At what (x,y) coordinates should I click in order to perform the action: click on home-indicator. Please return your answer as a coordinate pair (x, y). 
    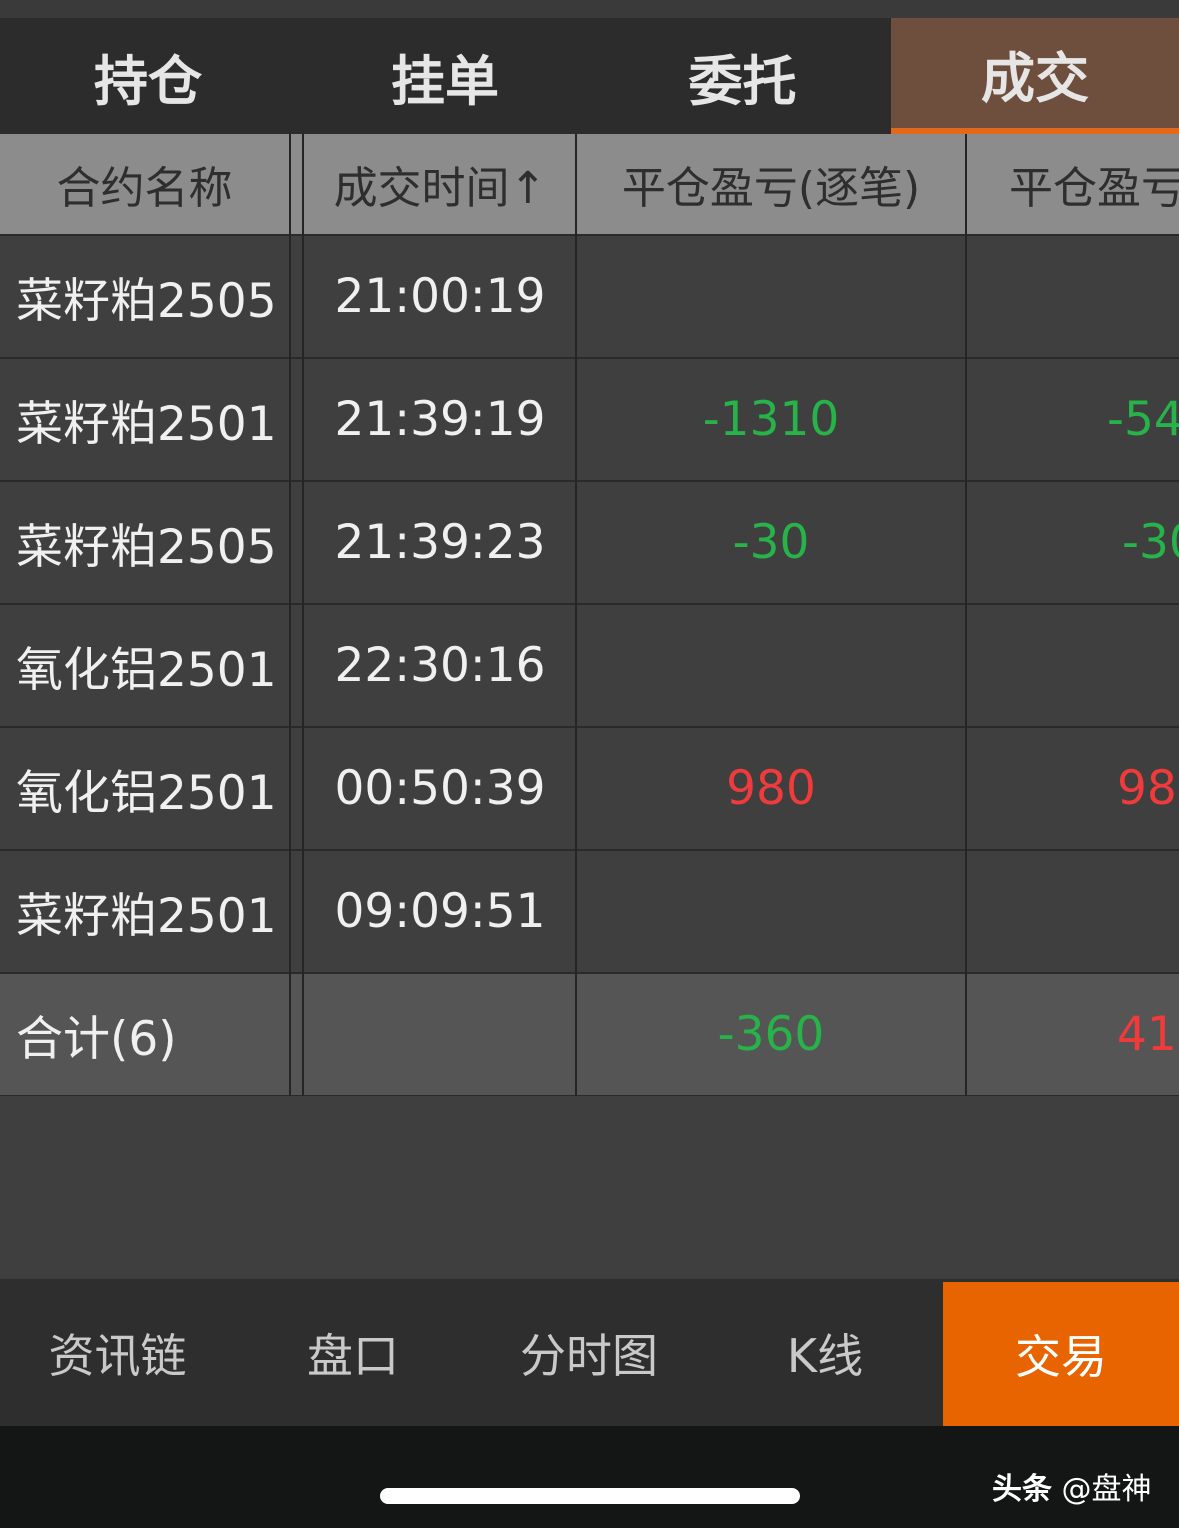
    Looking at the image, I should click on (590, 1496).